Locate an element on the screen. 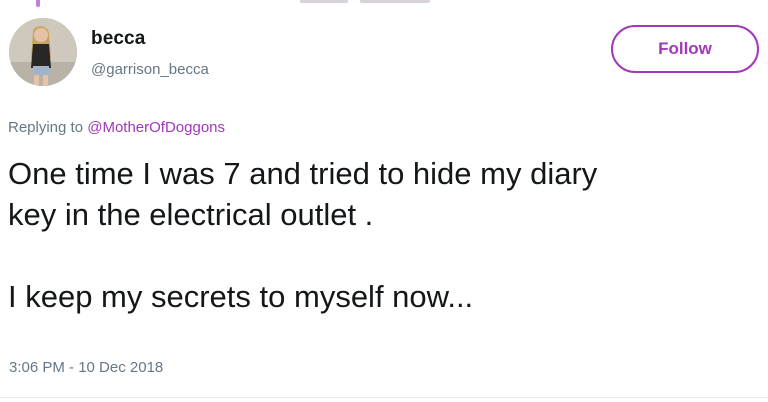 This screenshot has width=768, height=402. profile-photo-icon is located at coordinates (43, 52).